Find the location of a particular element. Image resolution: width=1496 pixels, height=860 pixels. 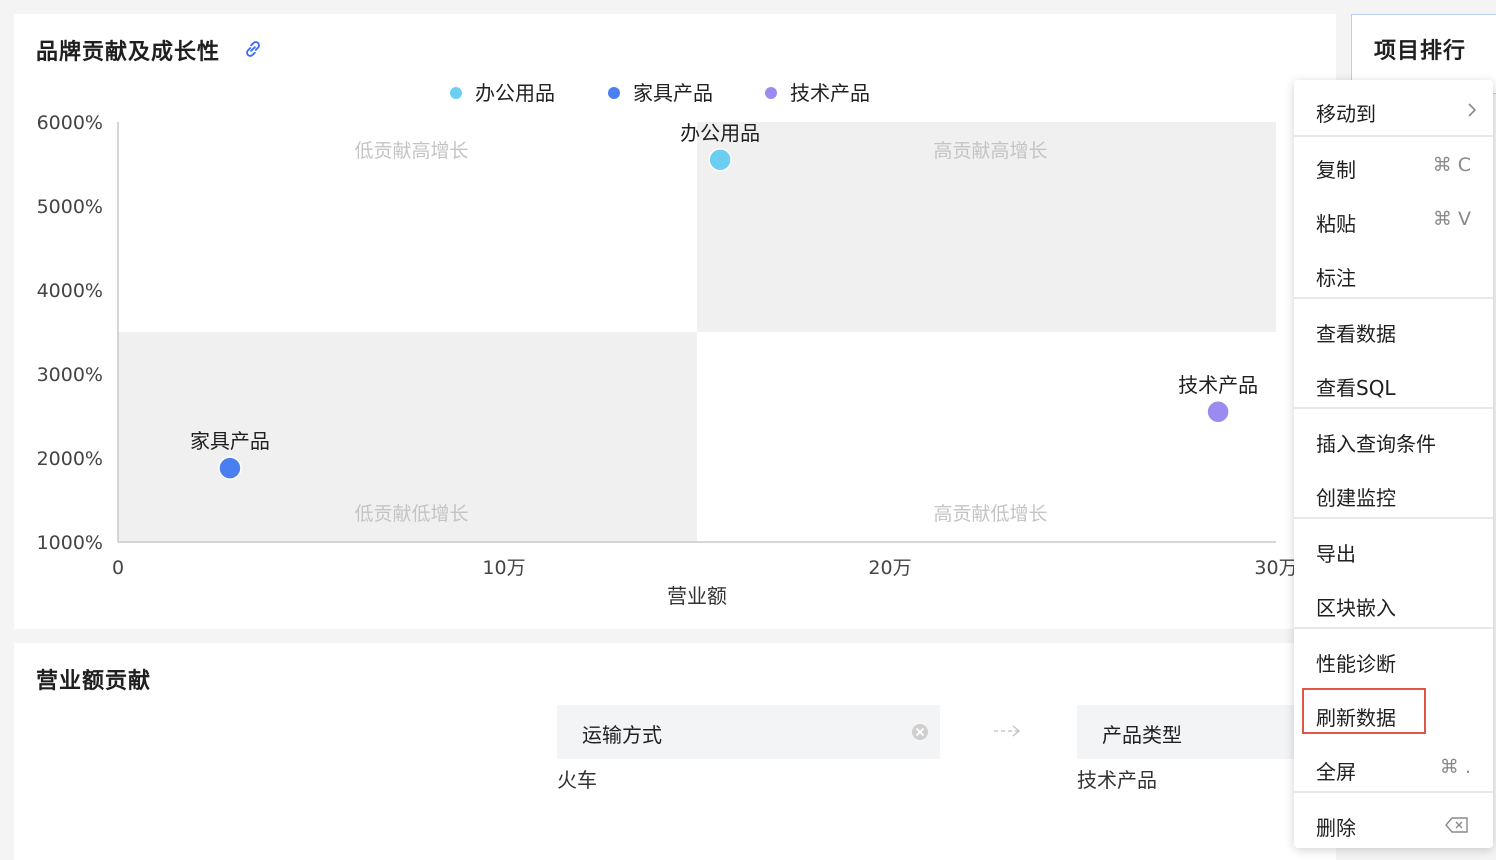

shortcut-label: ⌘ C is located at coordinates (1451, 165).